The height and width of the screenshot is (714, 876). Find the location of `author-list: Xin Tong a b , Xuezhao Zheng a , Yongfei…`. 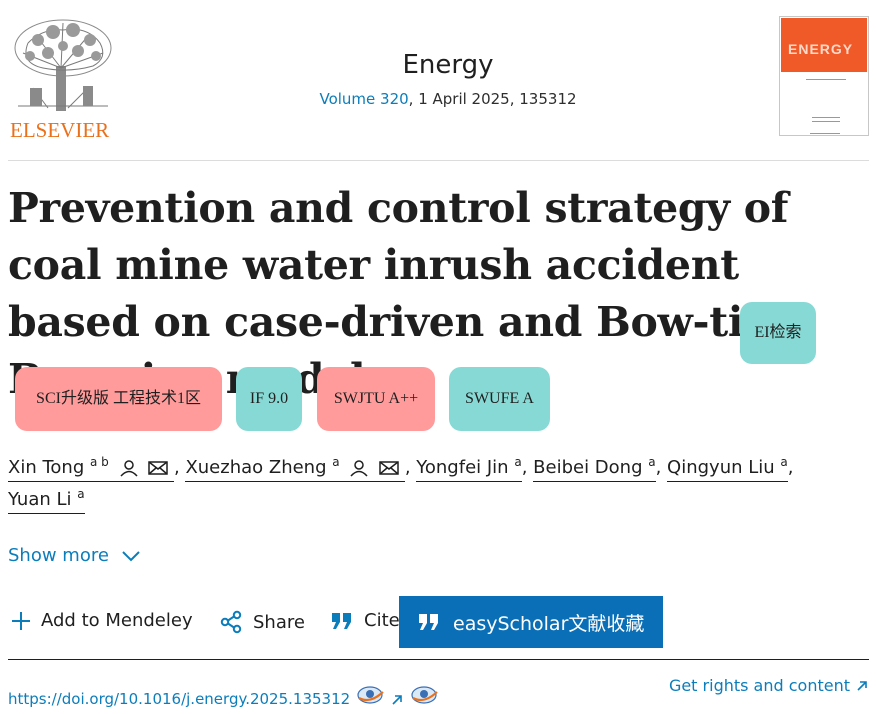

author-list: Xin Tong a b , Xuezhao Zheng a , Yongfei… is located at coordinates (438, 484).